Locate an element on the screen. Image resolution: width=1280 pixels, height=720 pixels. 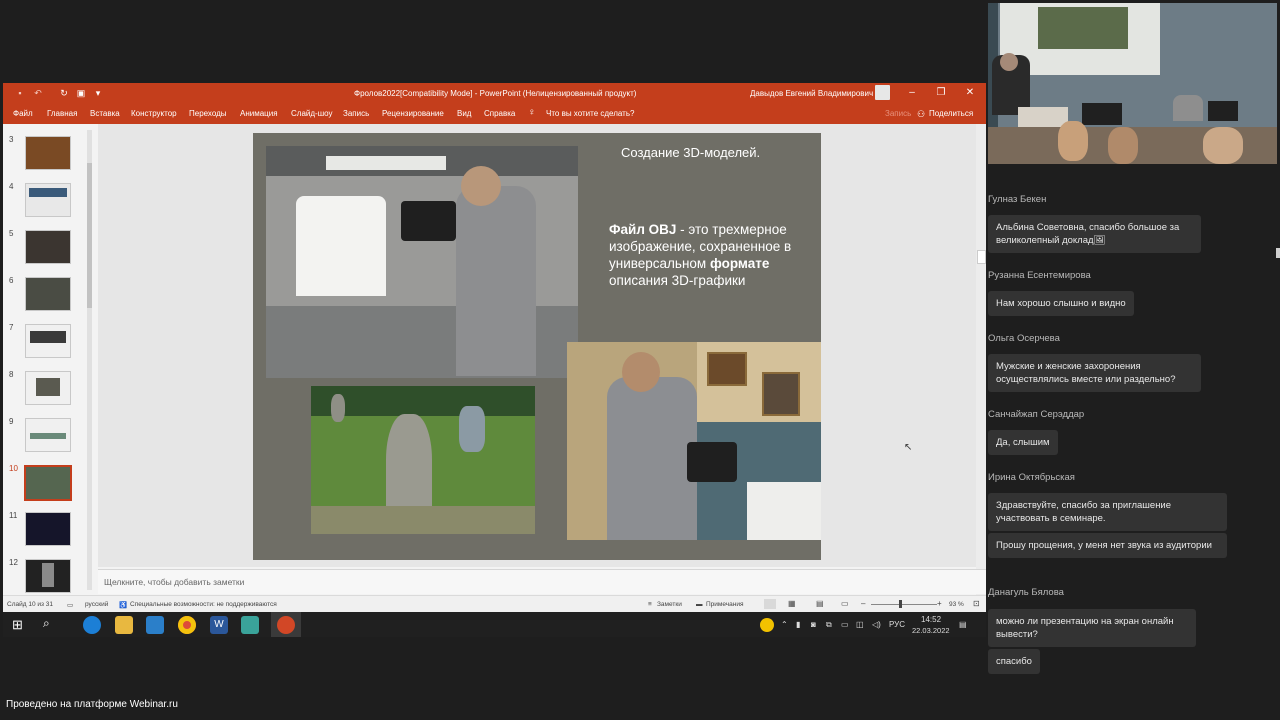
zoom-out-icon: – is located at coordinates (863, 603).